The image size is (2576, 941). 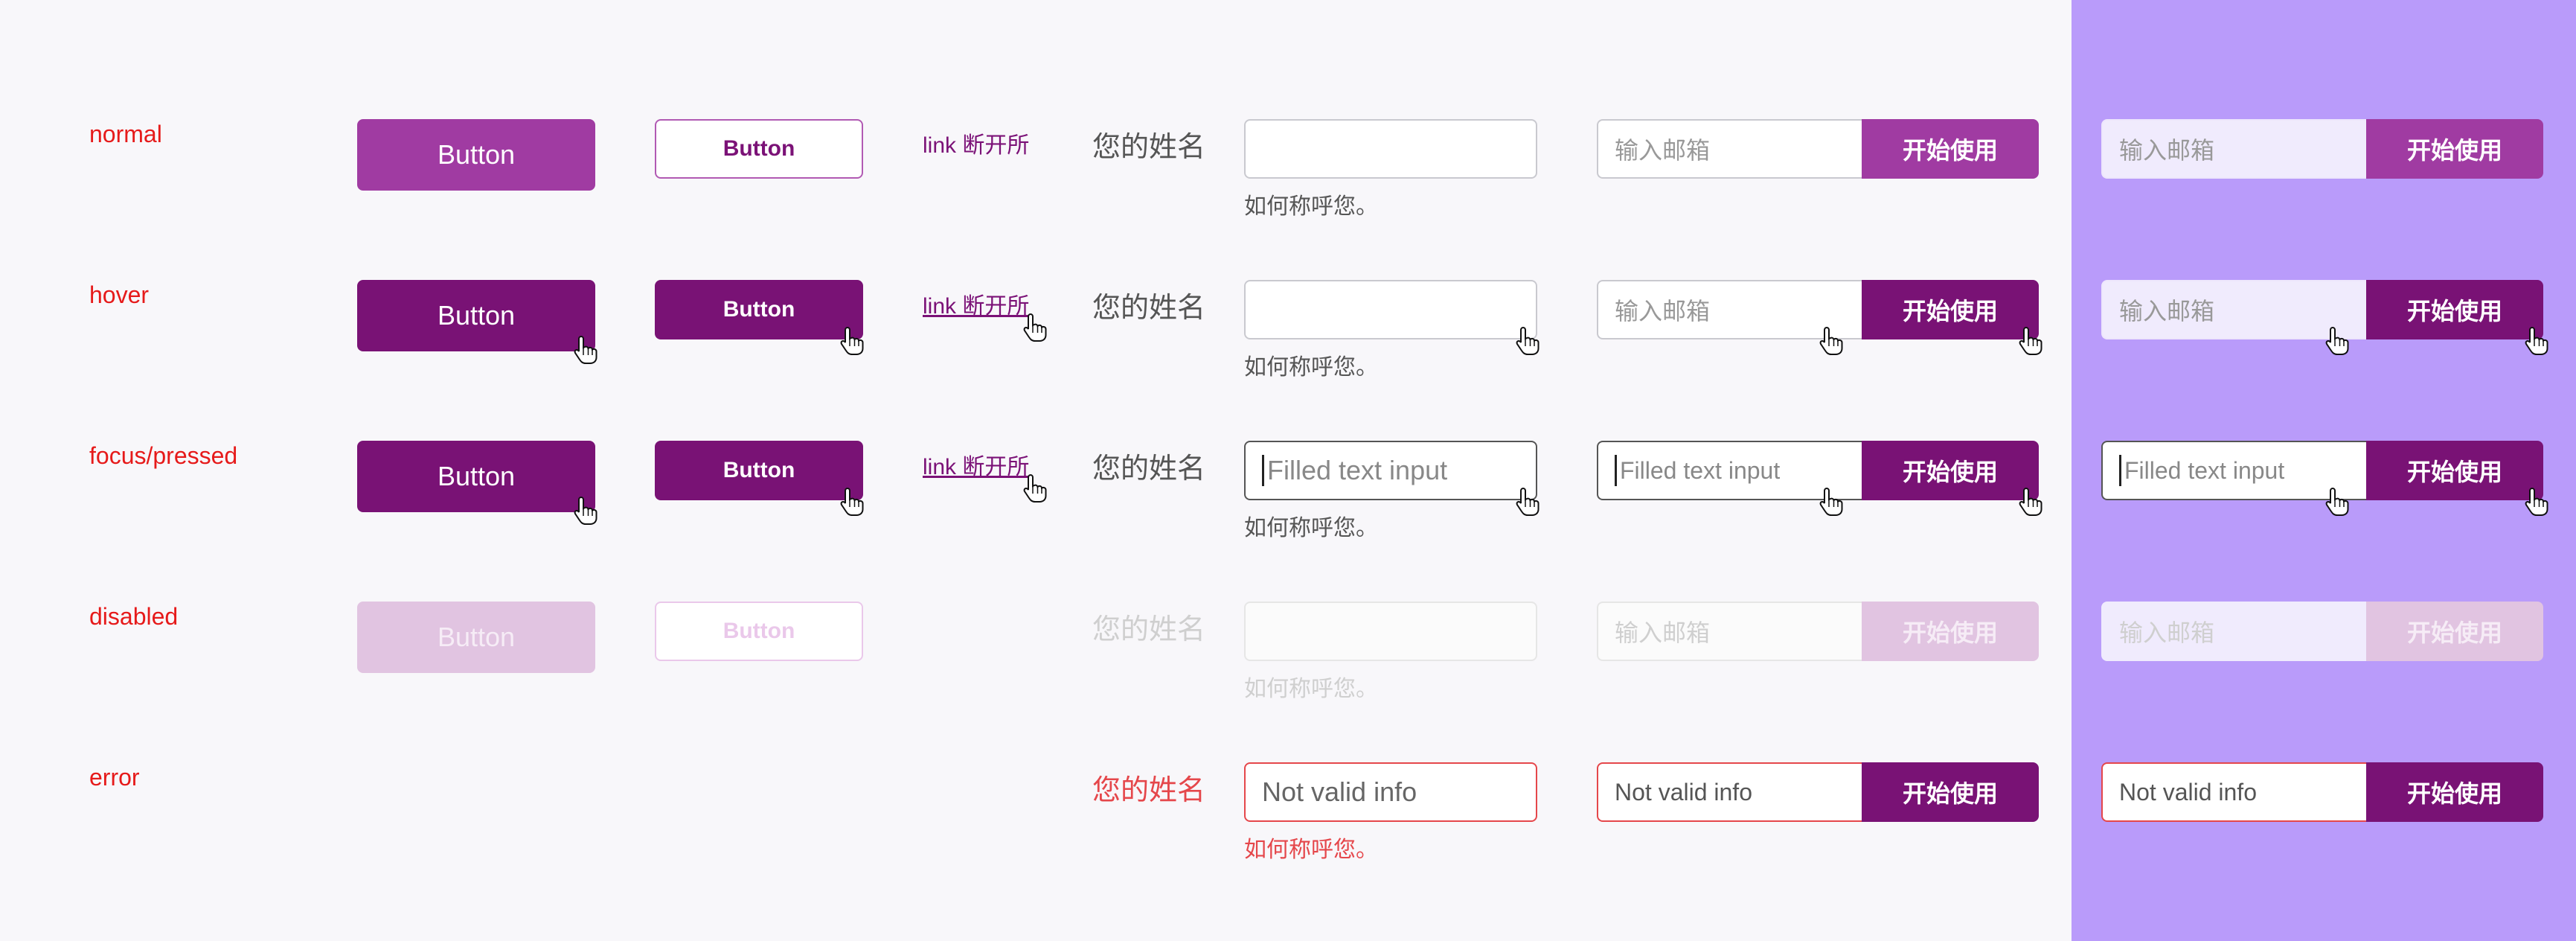 I want to click on email-signup-combo-on-purple: Not valid info 开始使用, so click(x=2322, y=792).